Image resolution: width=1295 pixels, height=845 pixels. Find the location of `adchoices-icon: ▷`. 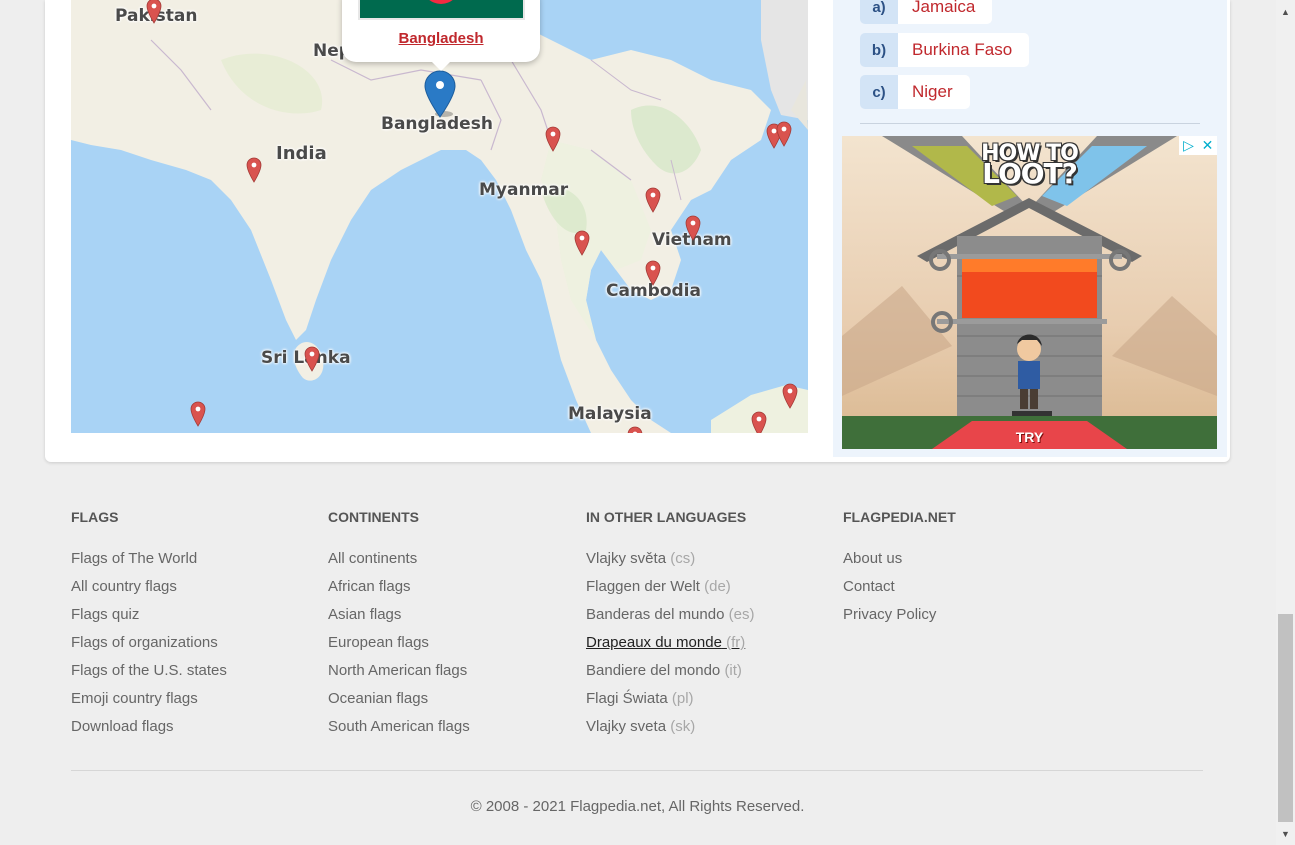

adchoices-icon: ▷ is located at coordinates (1188, 145).